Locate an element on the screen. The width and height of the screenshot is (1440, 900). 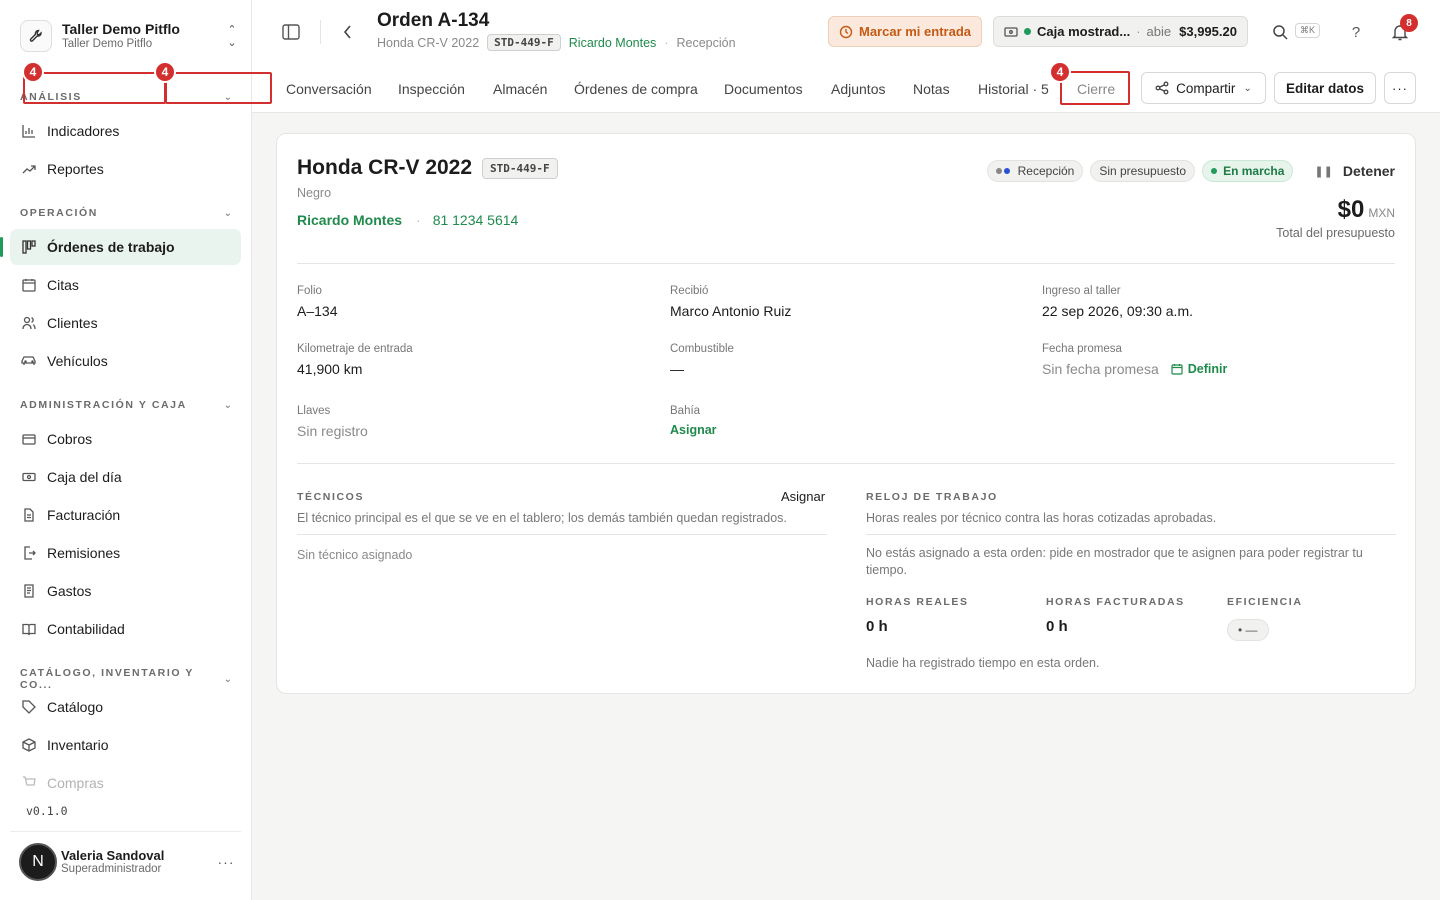
assign-technician-button: Asignar is located at coordinates (803, 496).